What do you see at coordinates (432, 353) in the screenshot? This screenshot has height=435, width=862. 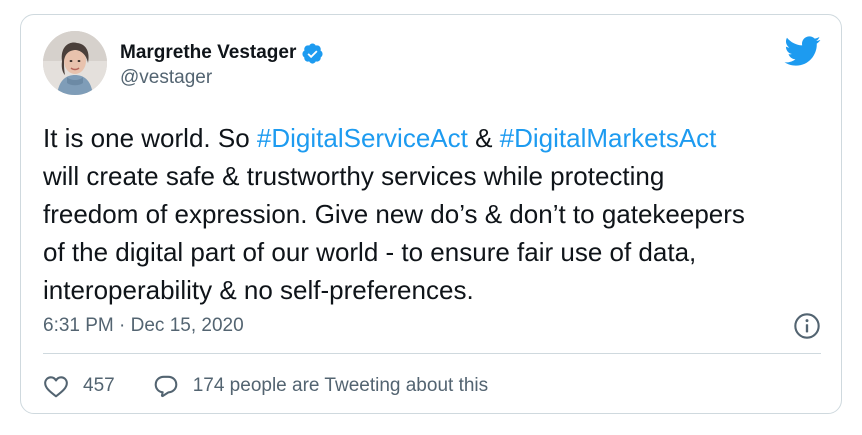 I see `footer-divider` at bounding box center [432, 353].